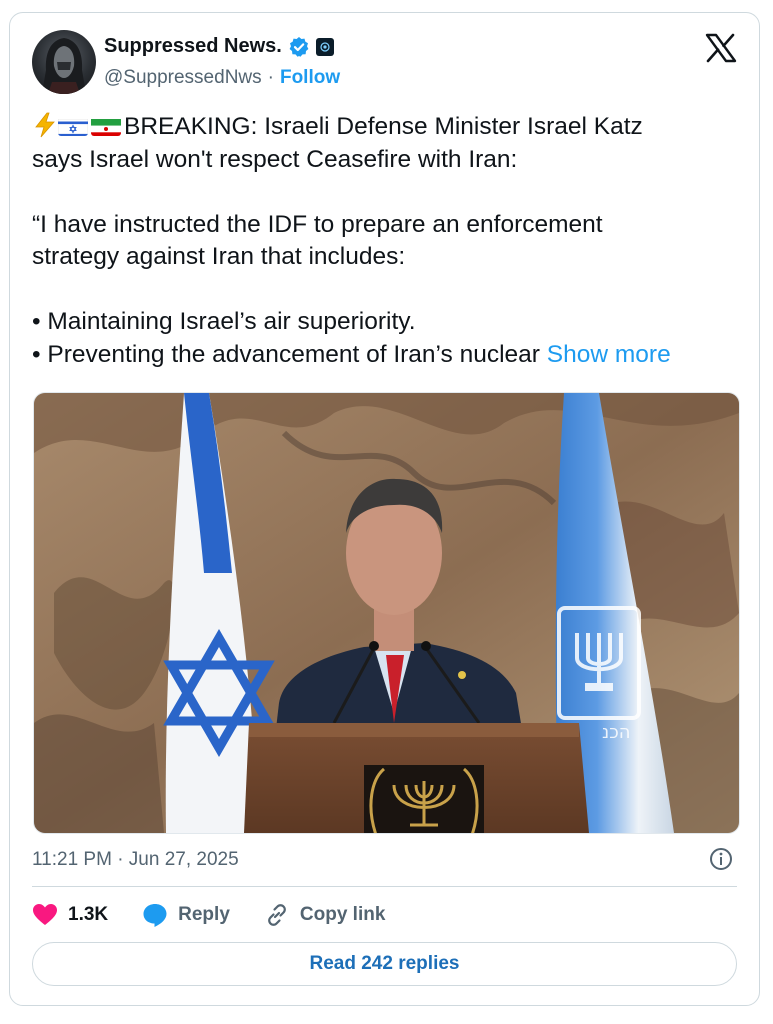 This screenshot has height=1024, width=773. Describe the element at coordinates (64, 66) in the screenshot. I see `hooded-figure-icon` at that location.